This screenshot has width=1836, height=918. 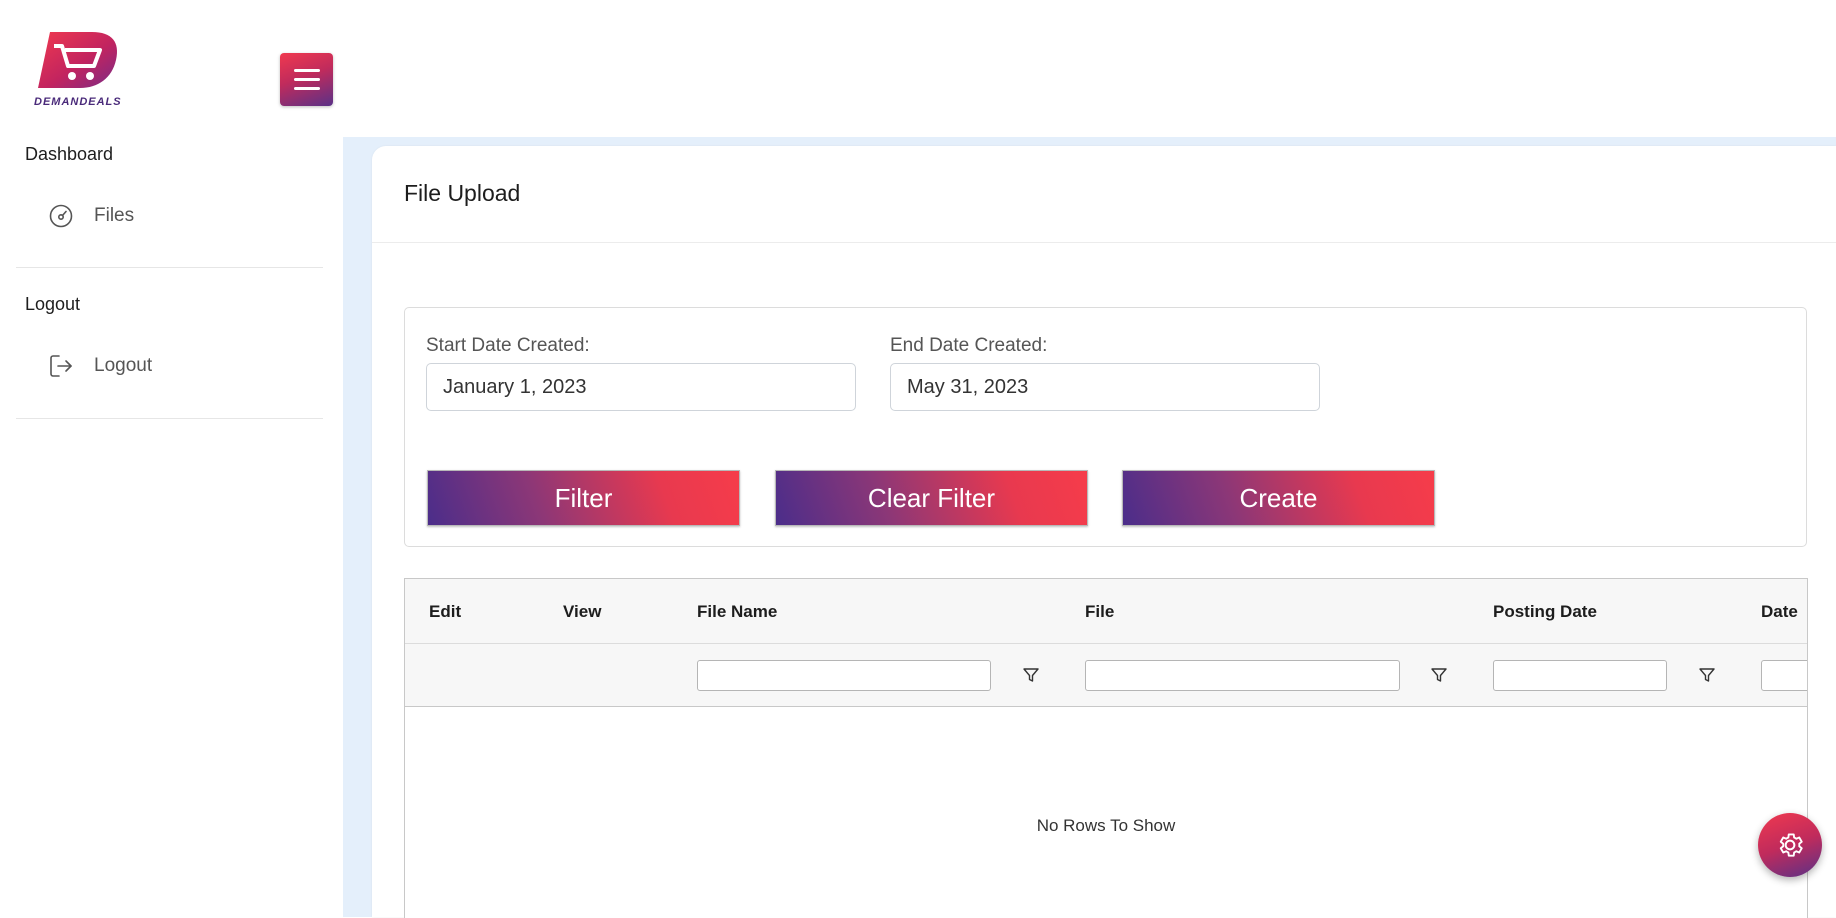 I want to click on cart-logo-icon, so click(x=77, y=60).